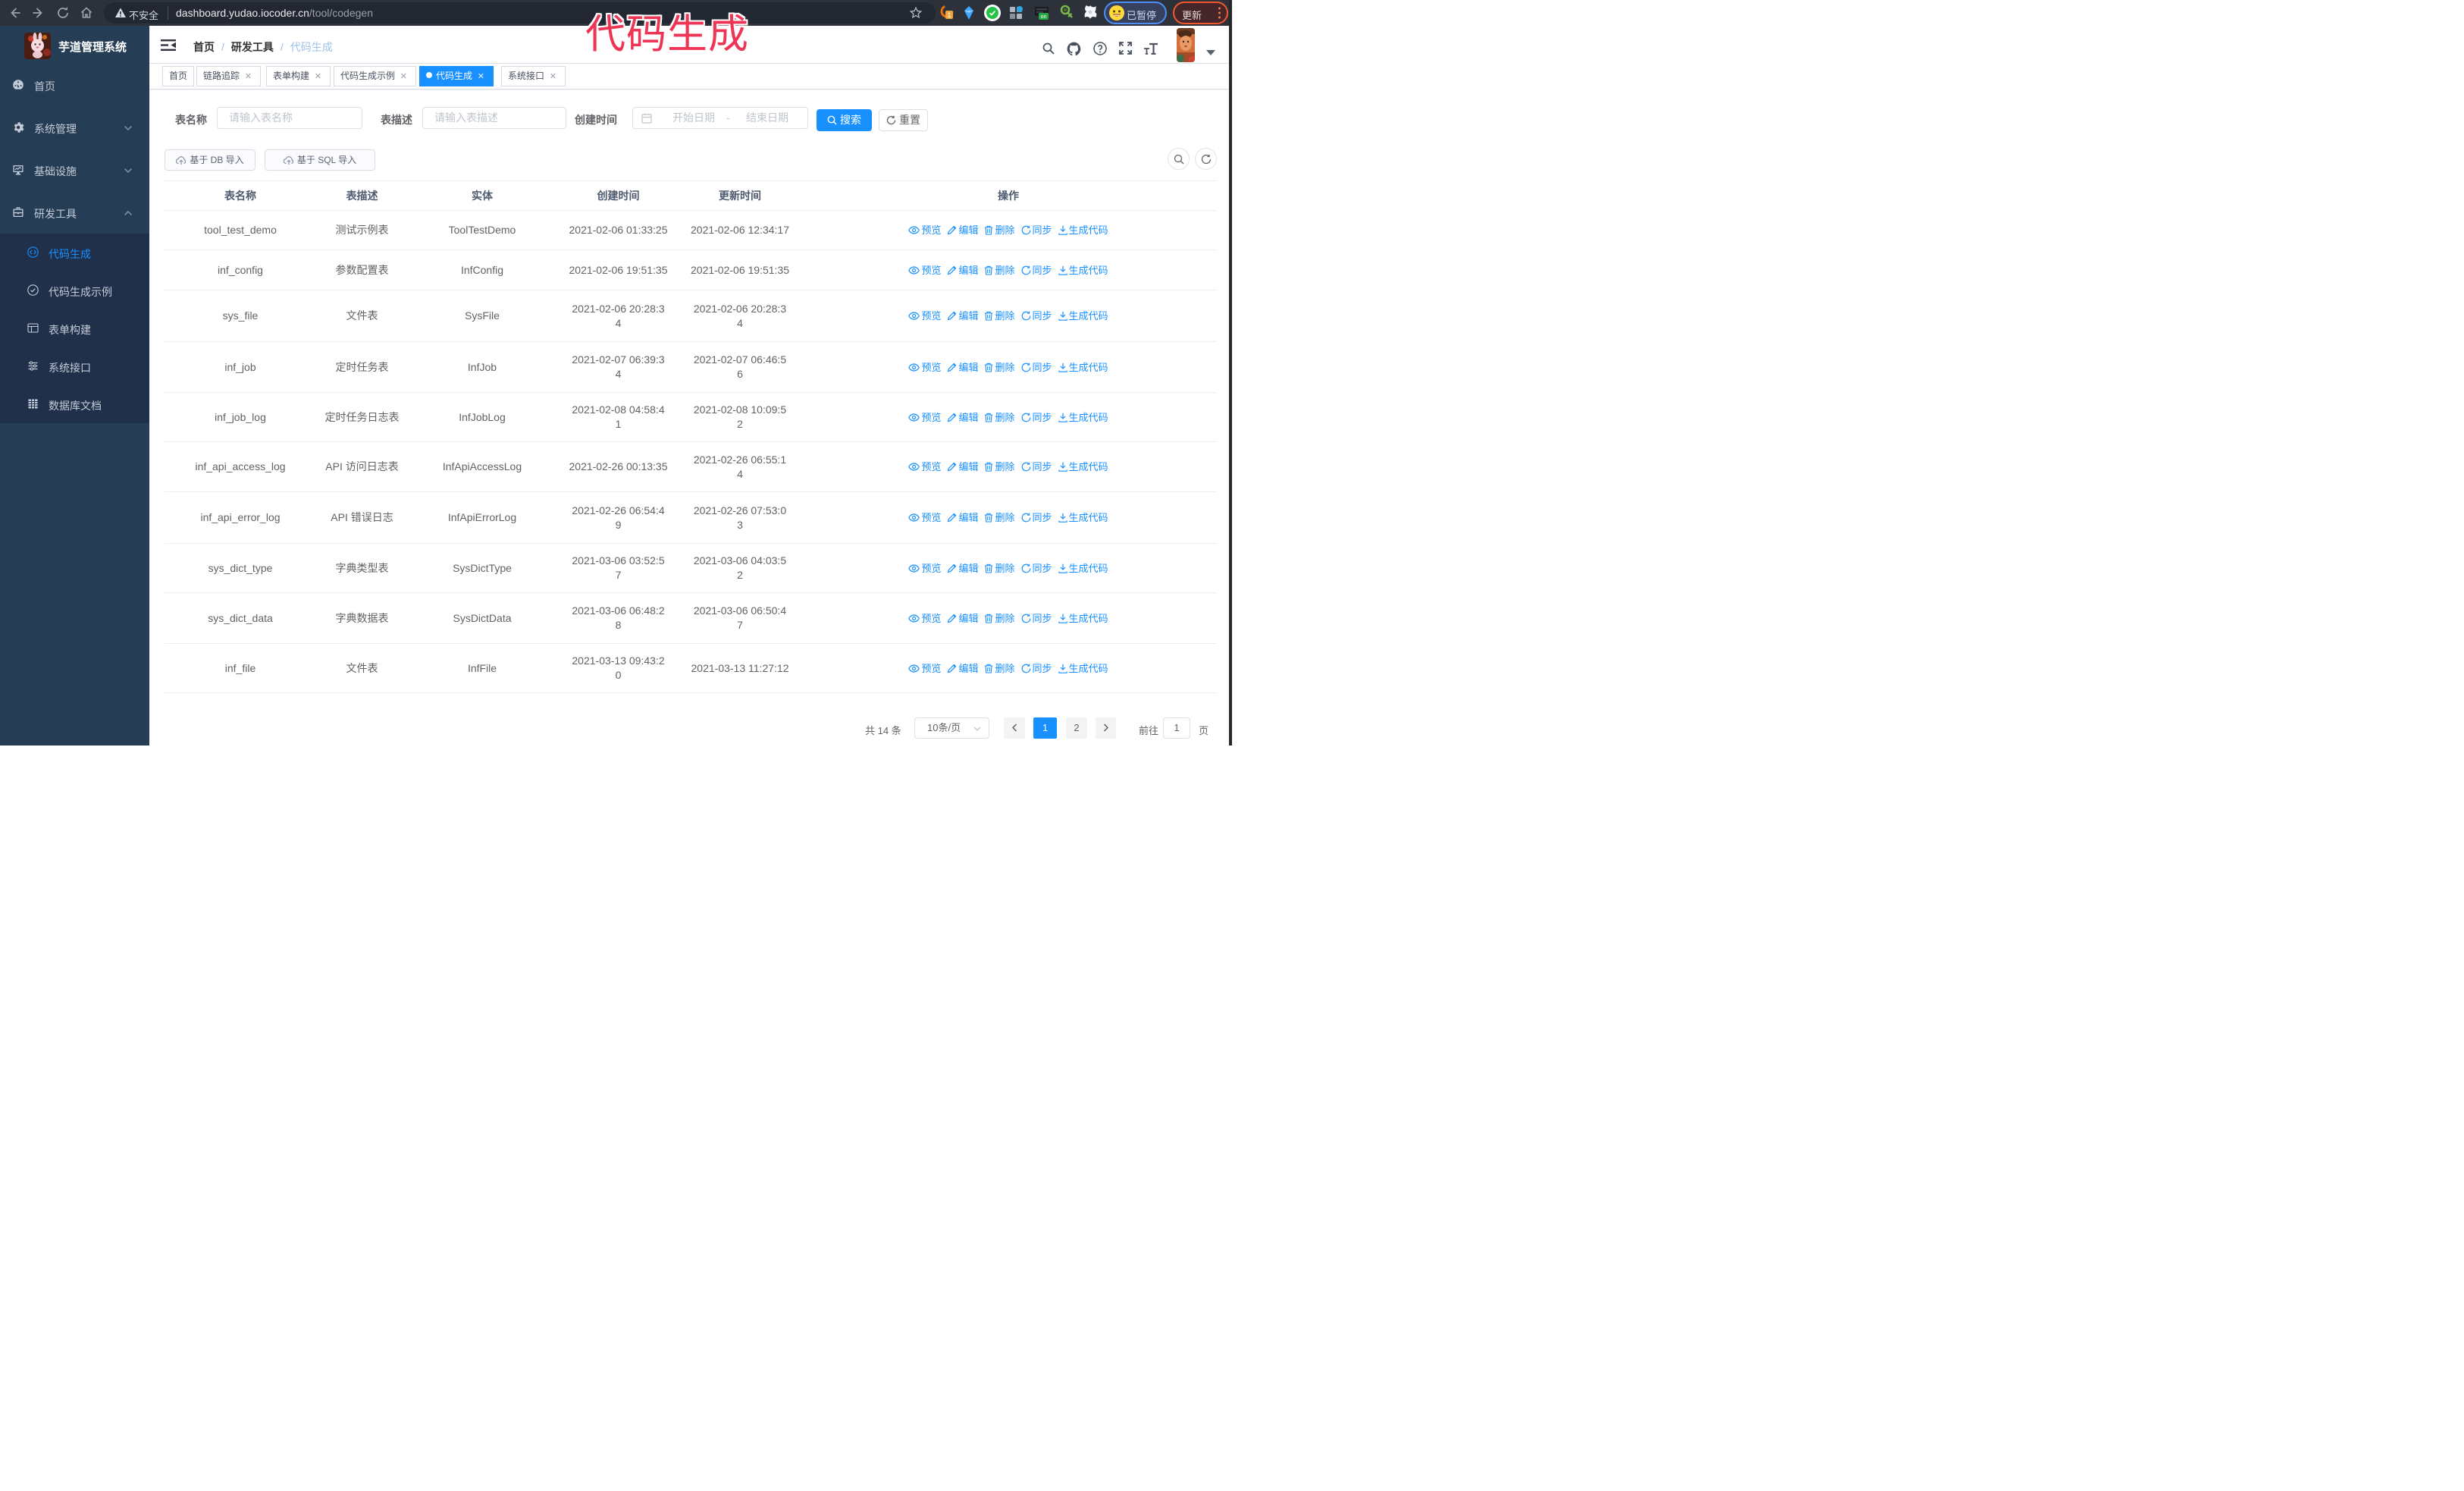  I want to click on svg-text: on, so click(1044, 17).